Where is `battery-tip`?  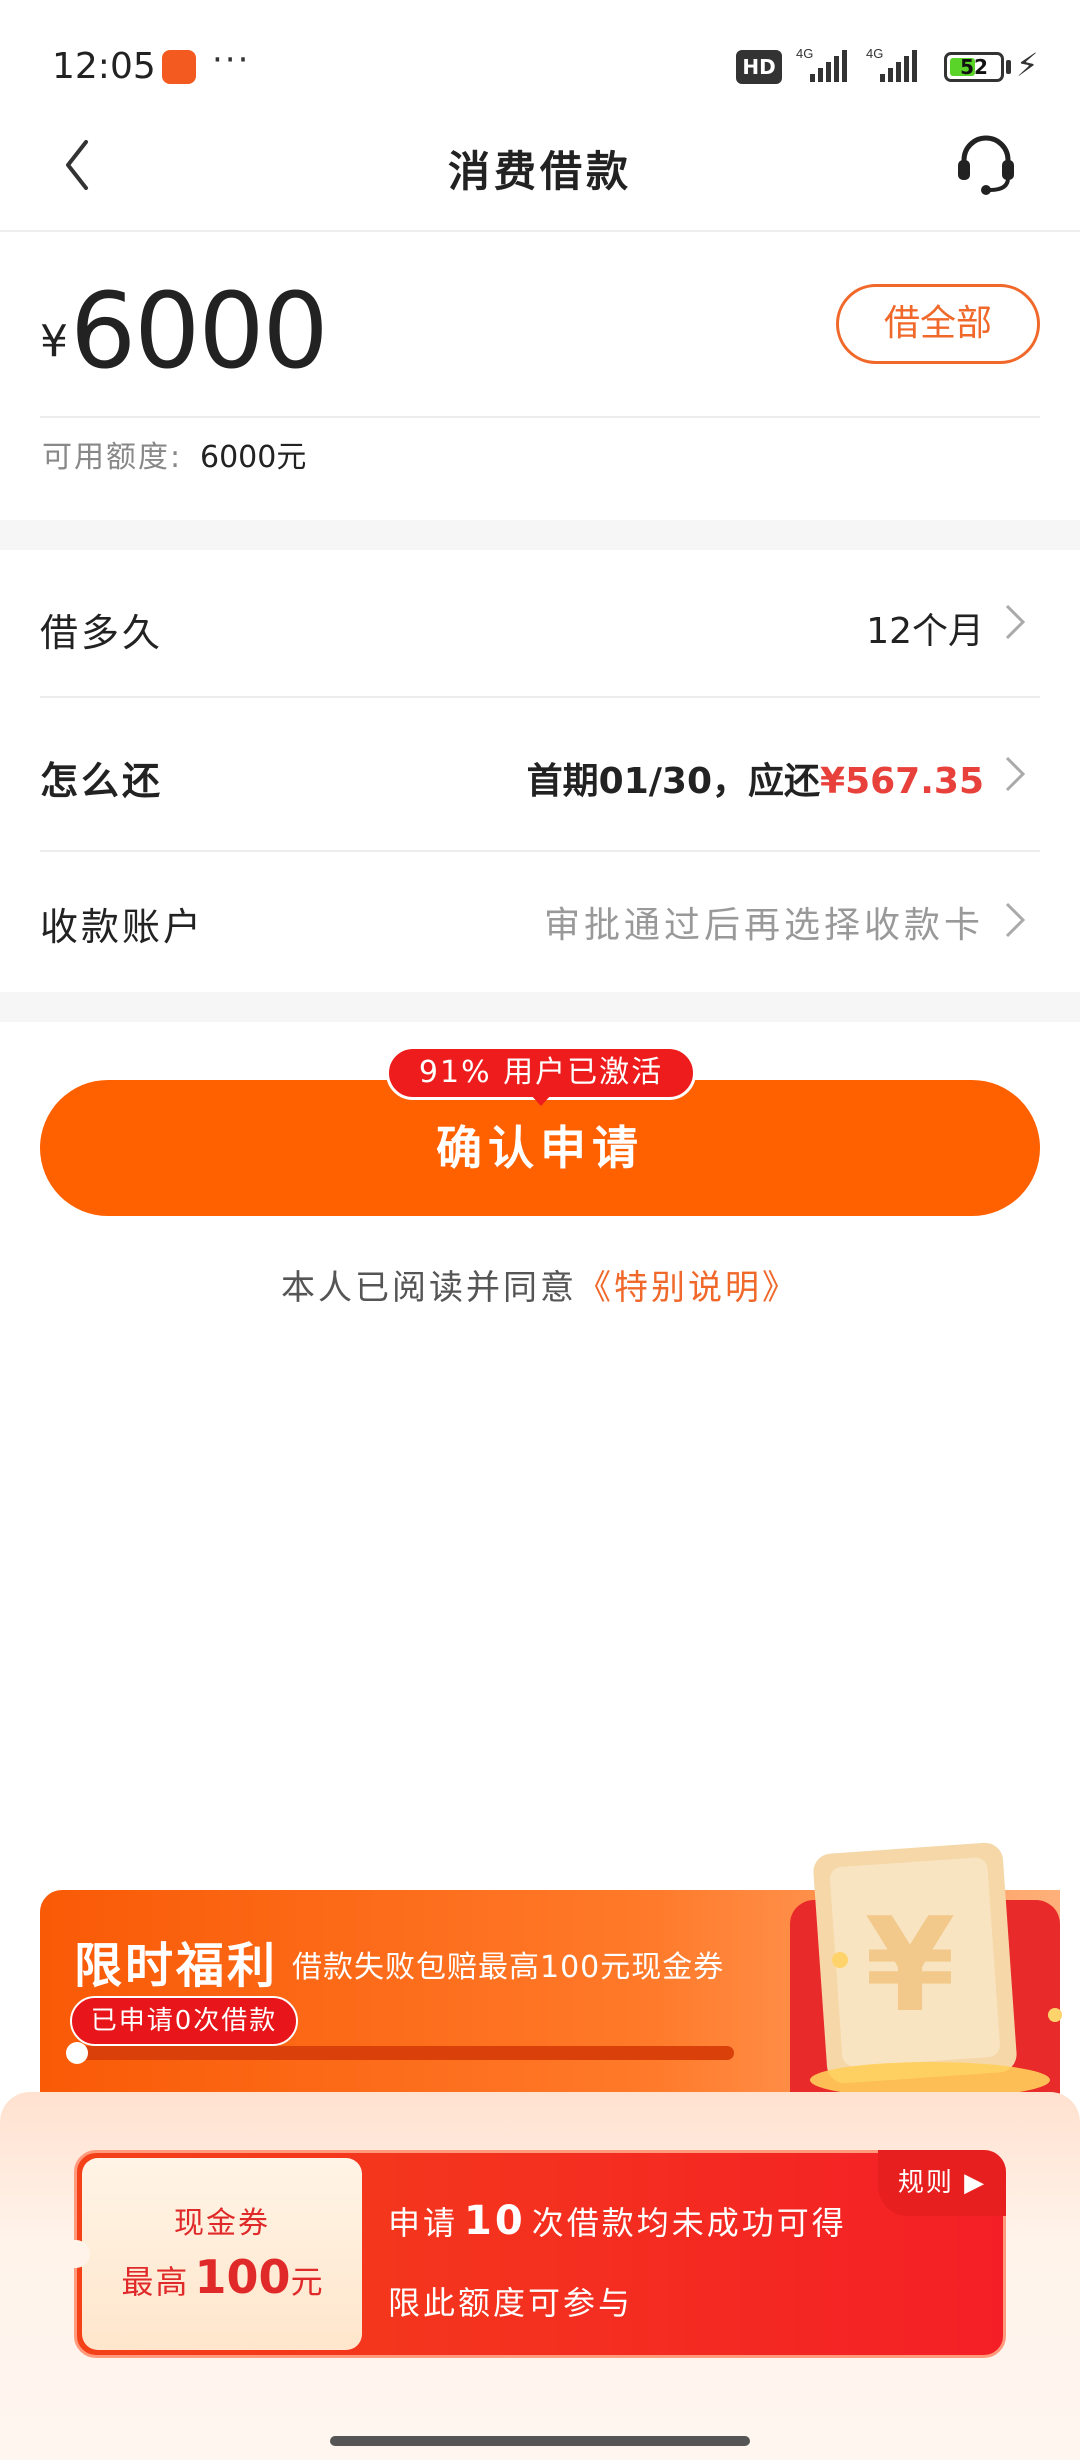
battery-tip is located at coordinates (1008, 67).